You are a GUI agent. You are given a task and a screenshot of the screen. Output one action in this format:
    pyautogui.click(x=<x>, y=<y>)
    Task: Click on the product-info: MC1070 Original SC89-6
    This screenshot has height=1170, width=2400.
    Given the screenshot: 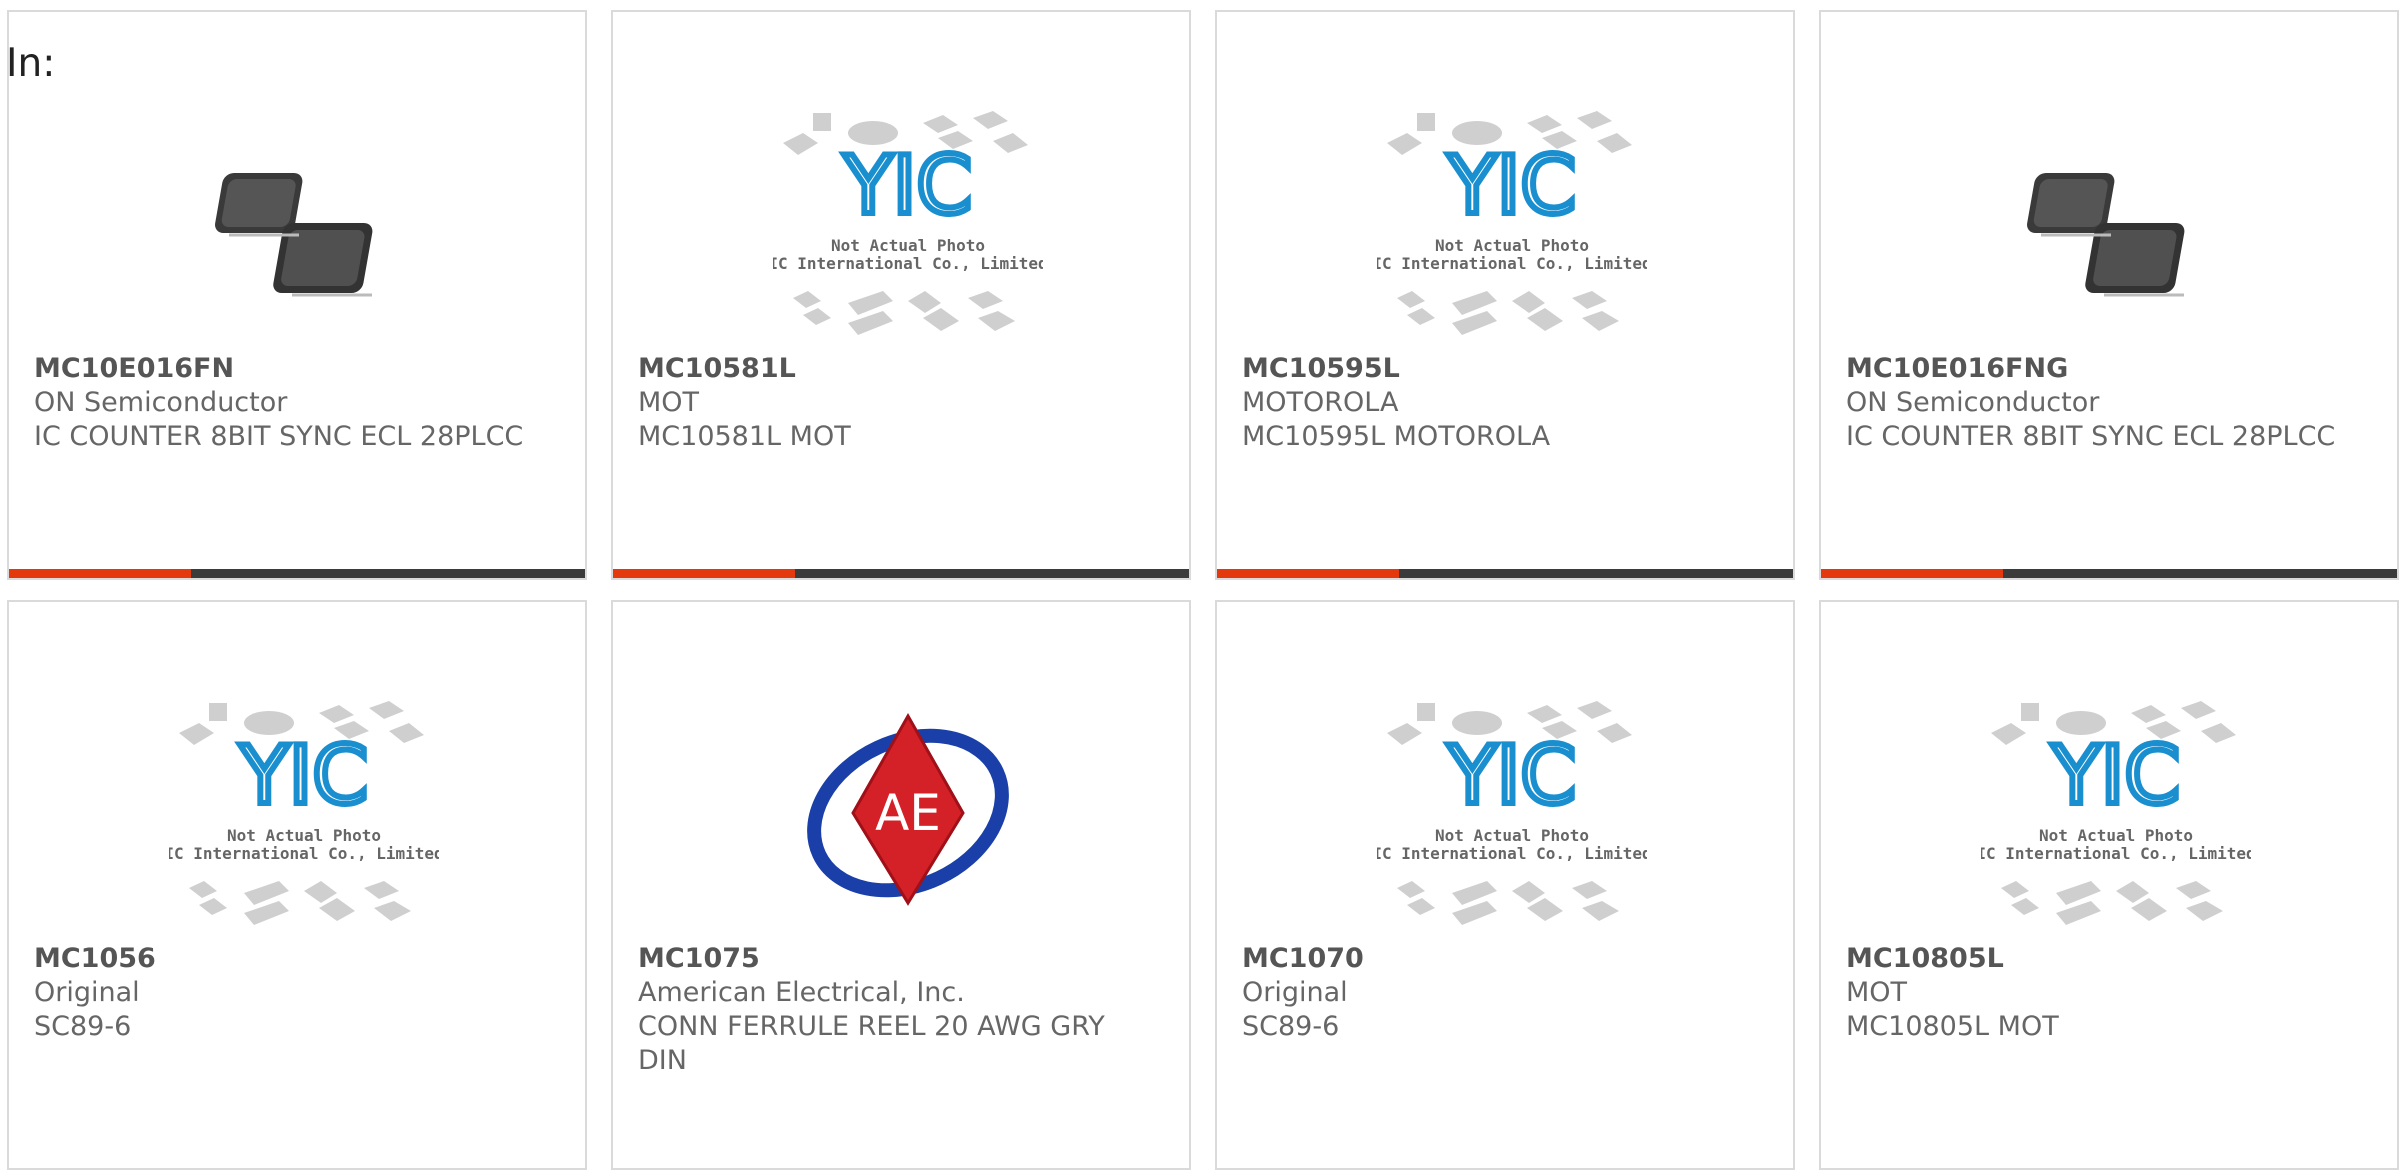 What is the action you would take?
    pyautogui.click(x=1502, y=993)
    